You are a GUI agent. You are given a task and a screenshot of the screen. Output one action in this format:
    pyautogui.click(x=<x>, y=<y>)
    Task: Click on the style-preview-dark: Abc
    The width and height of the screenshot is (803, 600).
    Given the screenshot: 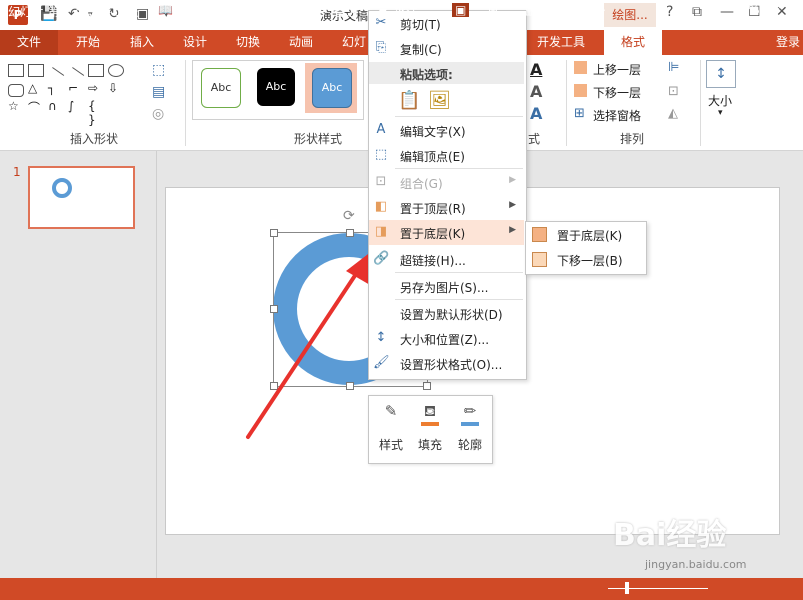 What is the action you would take?
    pyautogui.click(x=276, y=87)
    